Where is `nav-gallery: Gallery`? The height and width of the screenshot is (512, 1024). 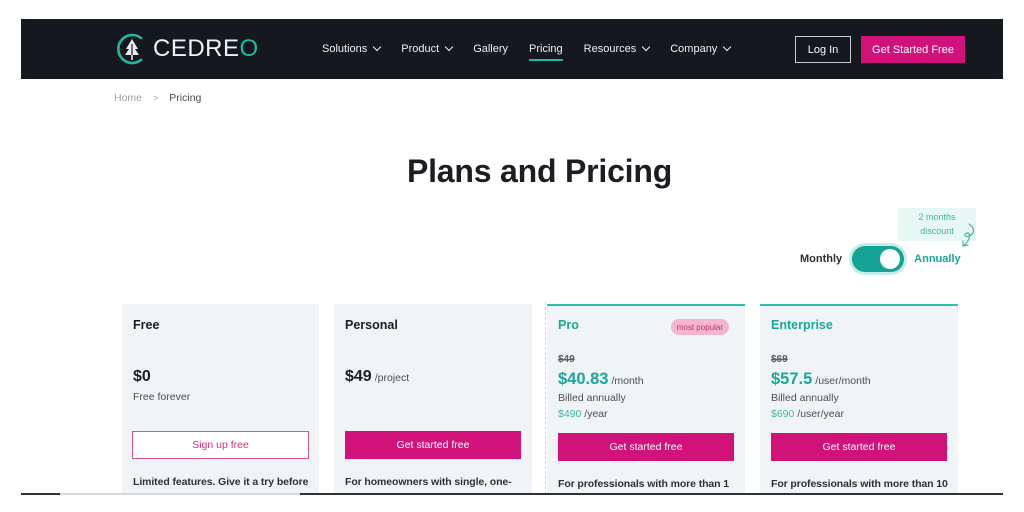 nav-gallery: Gallery is located at coordinates (490, 49).